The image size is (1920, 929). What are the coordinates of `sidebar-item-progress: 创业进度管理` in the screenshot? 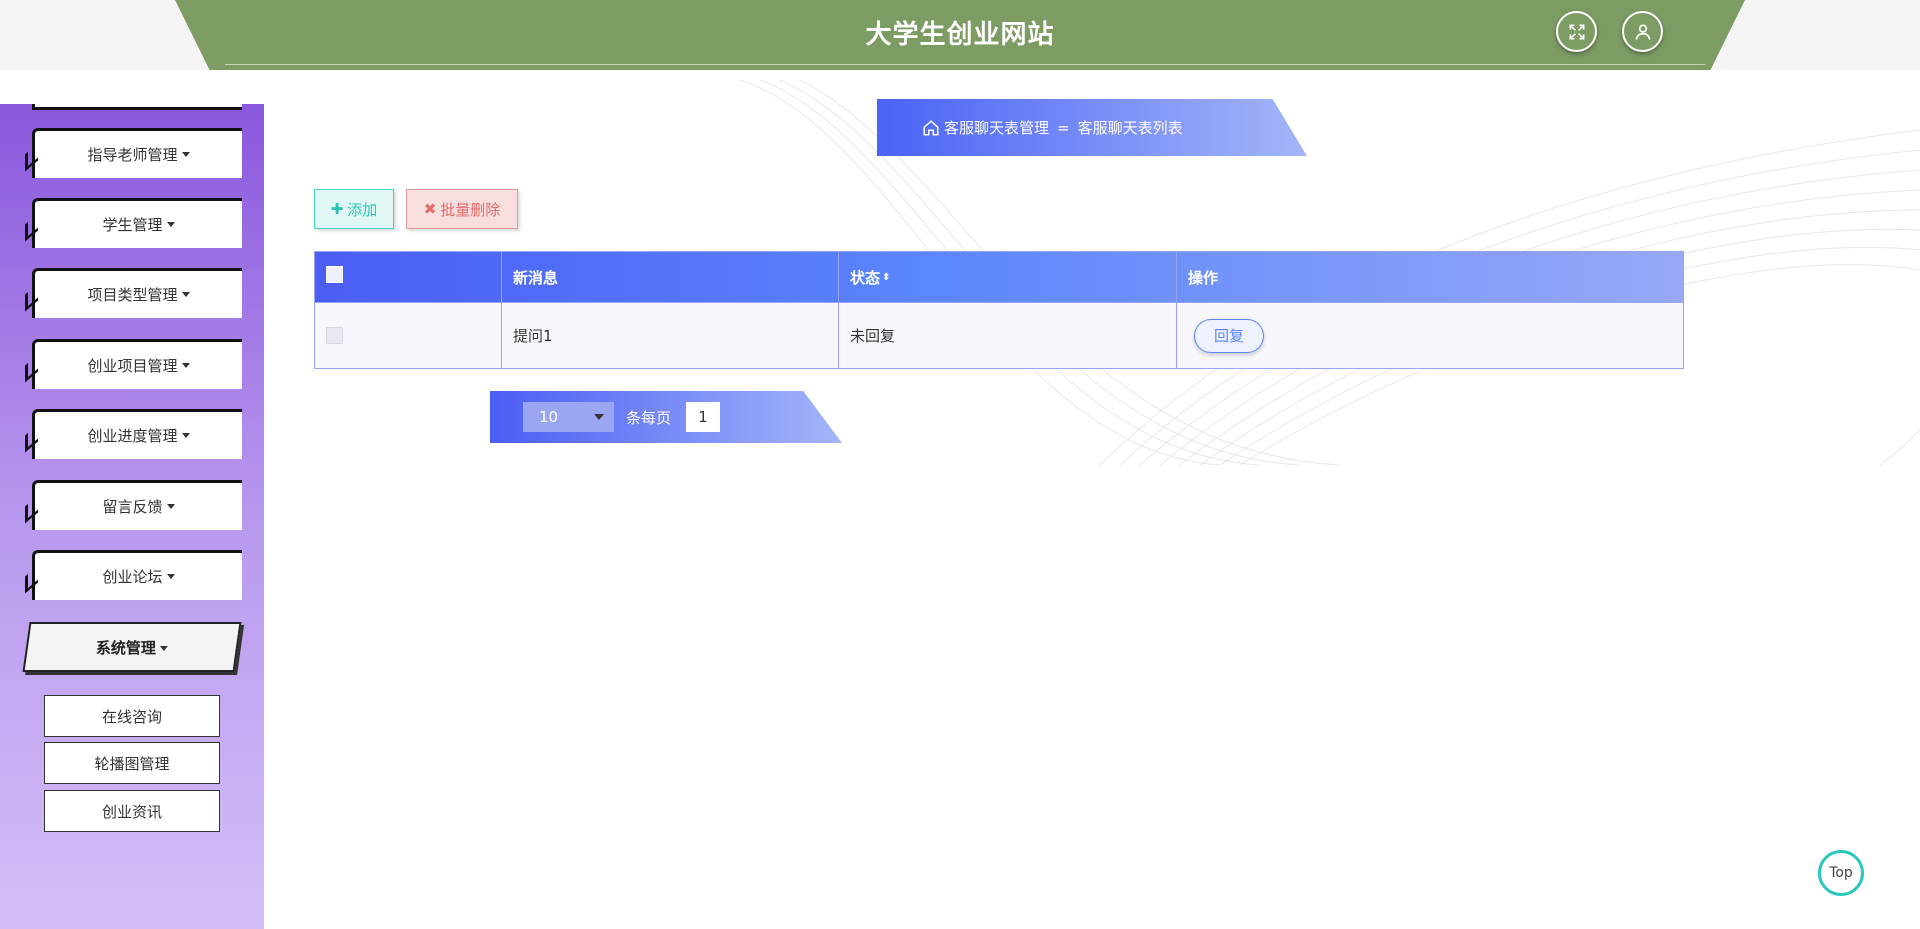 It's located at (137, 434).